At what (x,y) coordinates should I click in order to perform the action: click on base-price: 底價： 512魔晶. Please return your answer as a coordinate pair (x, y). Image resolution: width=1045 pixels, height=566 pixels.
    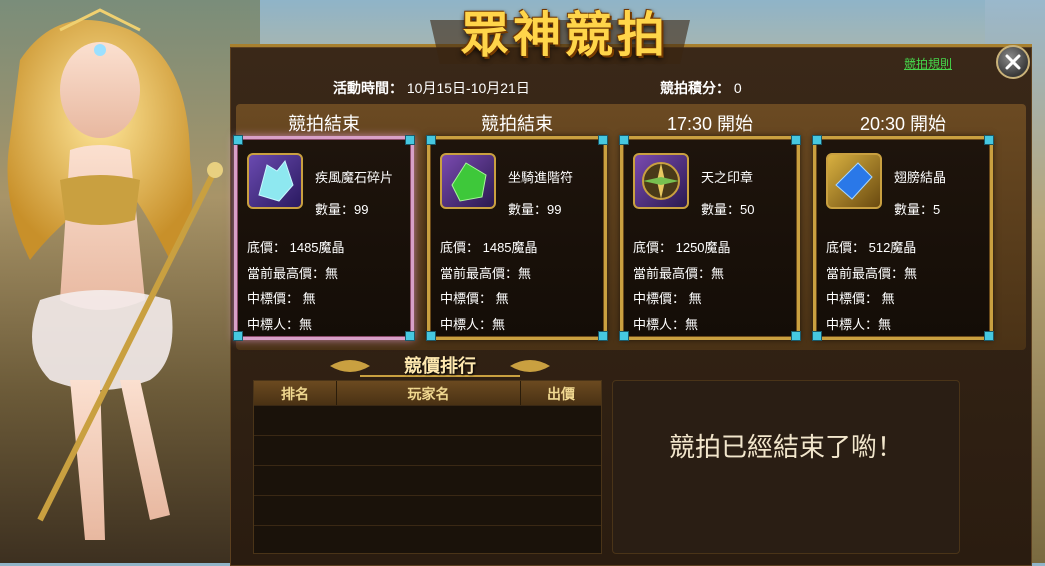
    Looking at the image, I should click on (871, 247).